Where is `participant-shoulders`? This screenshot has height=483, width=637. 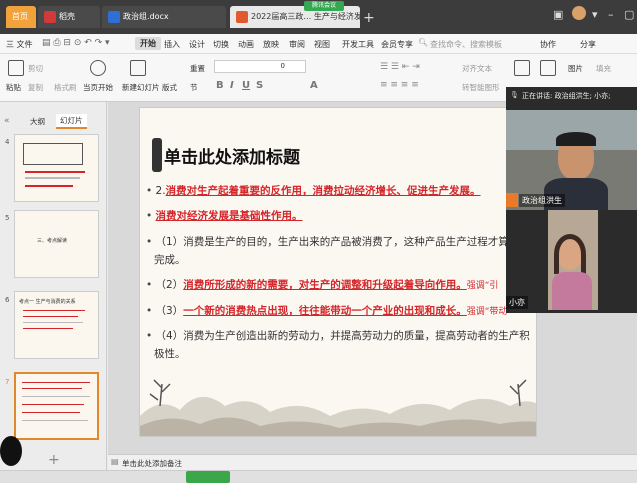
participant-shoulders is located at coordinates (572, 291).